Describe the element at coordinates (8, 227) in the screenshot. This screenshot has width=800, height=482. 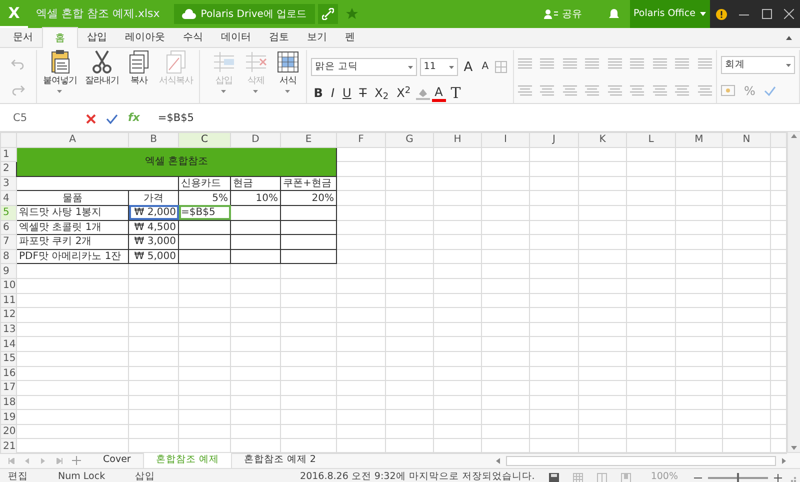
I see `row-header: 6` at that location.